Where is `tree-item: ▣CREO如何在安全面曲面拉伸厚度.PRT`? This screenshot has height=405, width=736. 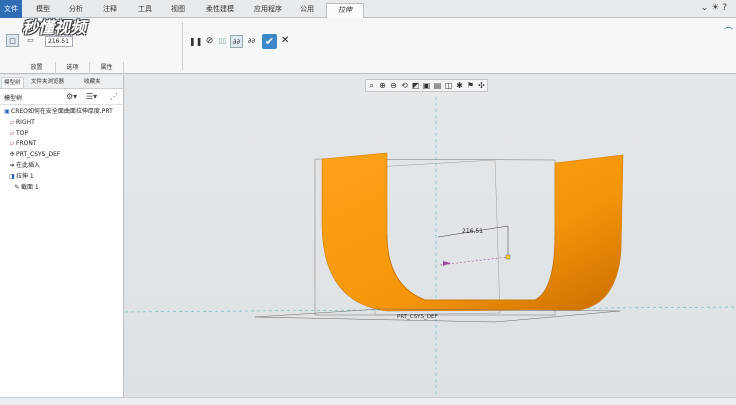 tree-item: ▣CREO如何在安全面曲面拉伸厚度.PRT is located at coordinates (58, 112).